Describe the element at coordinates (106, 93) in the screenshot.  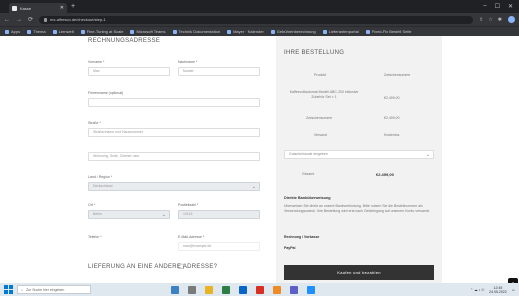
I see `company-label: Firmenname (optional)` at that location.